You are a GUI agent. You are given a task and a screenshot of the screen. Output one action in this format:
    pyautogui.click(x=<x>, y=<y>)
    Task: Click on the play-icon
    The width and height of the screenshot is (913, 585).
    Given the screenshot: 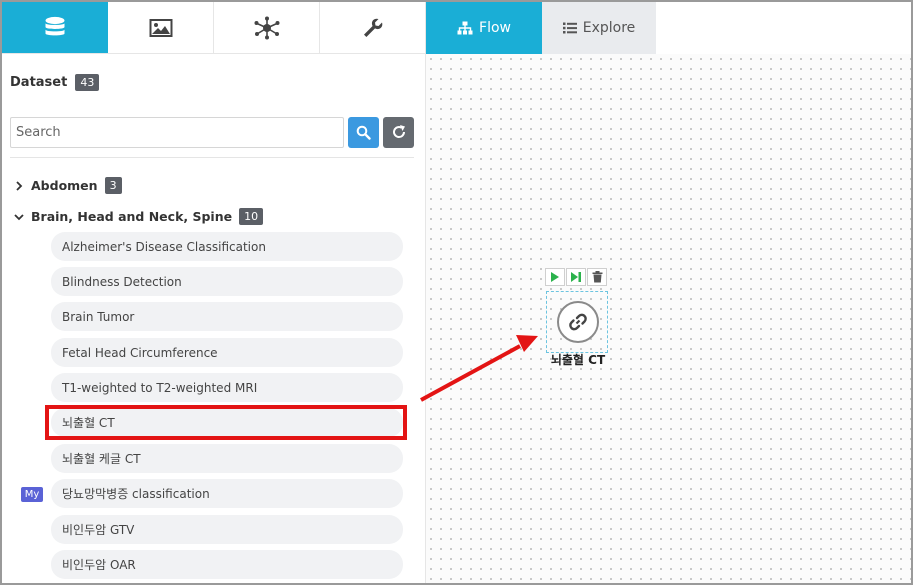 What is the action you would take?
    pyautogui.click(x=555, y=277)
    